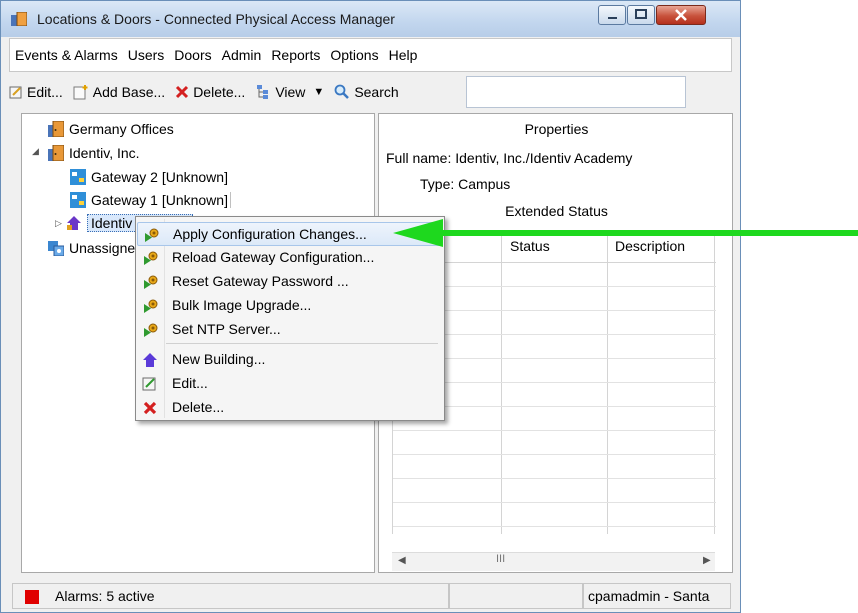 This screenshot has height=613, width=858. I want to click on menu-events-alarms: Events & Alarms, so click(66, 55).